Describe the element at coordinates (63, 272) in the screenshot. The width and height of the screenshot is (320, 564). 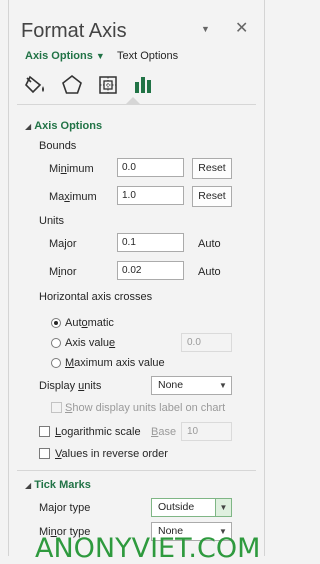
I see `minor-label: Minor` at that location.